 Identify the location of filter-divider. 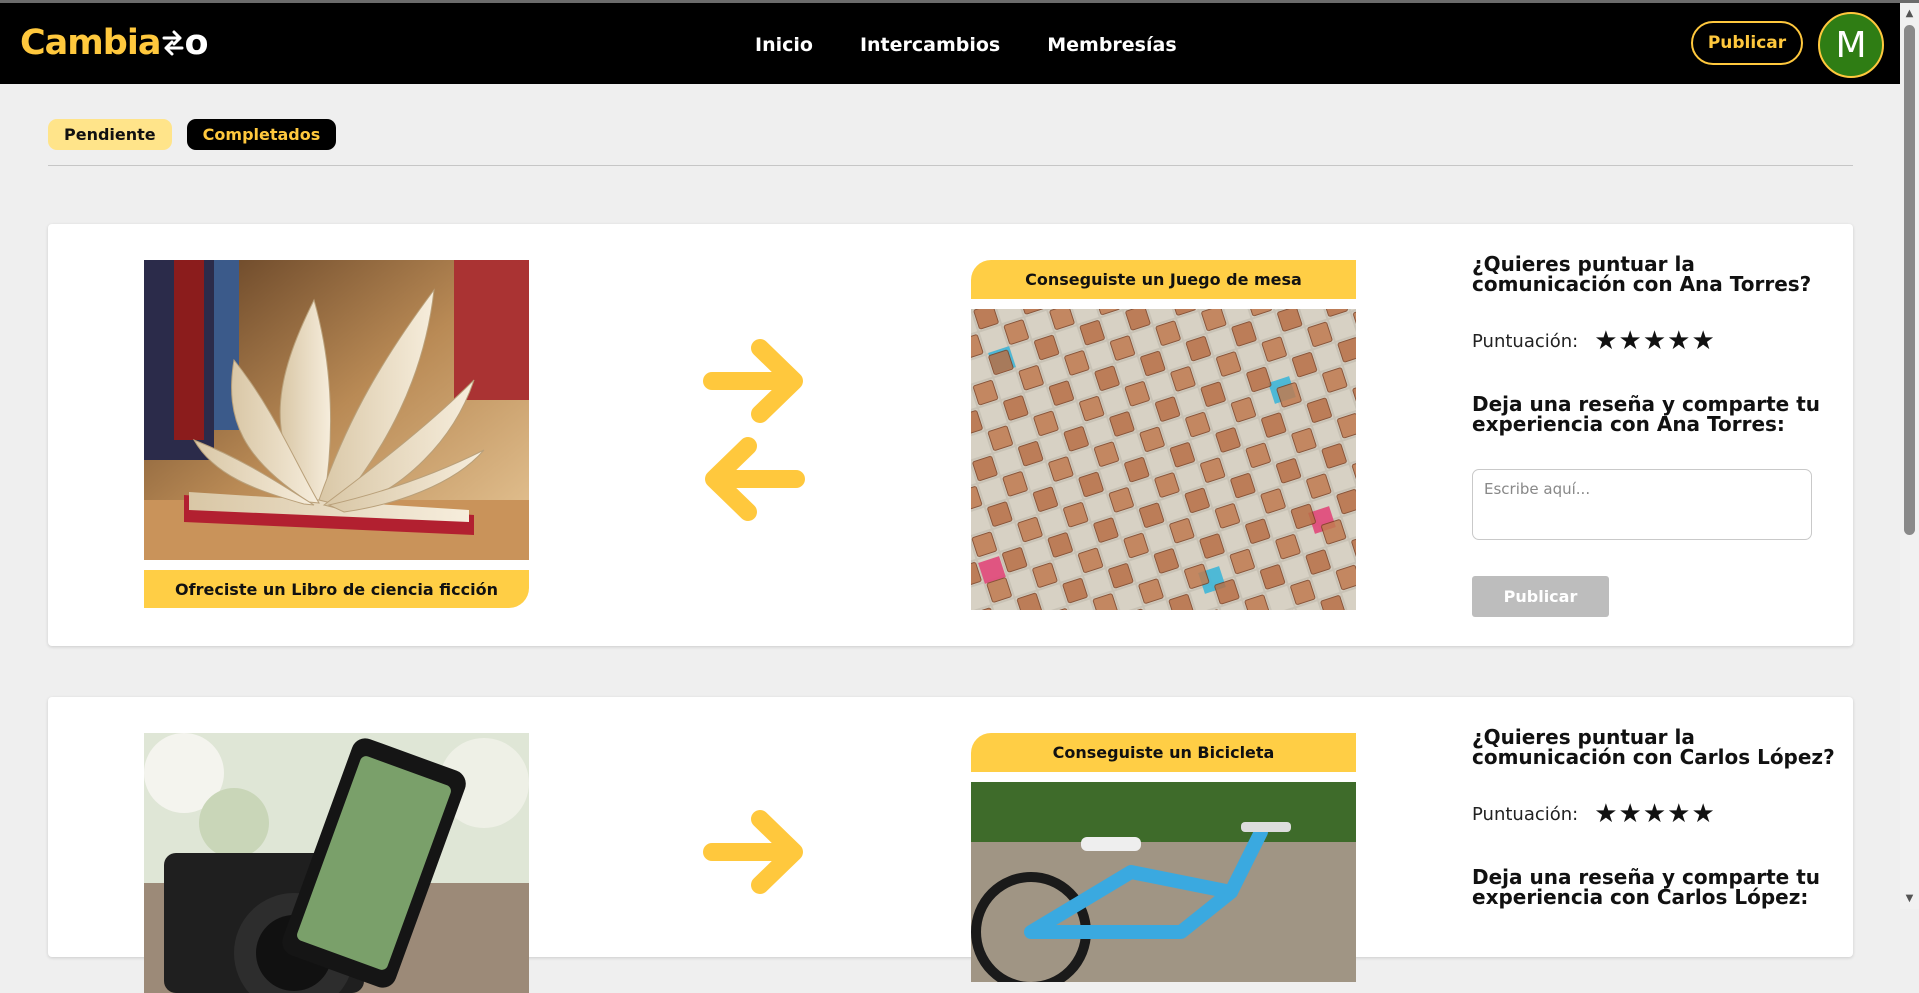
(950, 165).